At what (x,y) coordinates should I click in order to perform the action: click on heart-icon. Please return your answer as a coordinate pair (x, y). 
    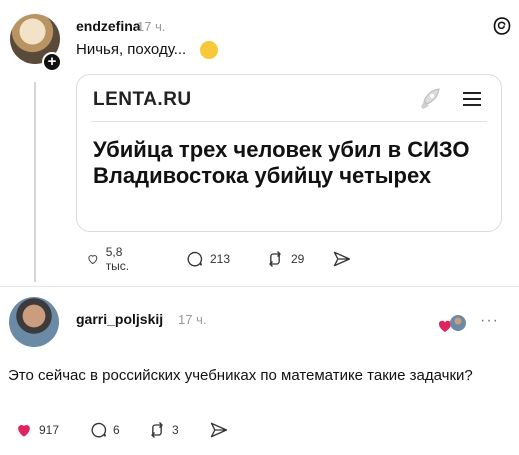
    Looking at the image, I should click on (93, 260).